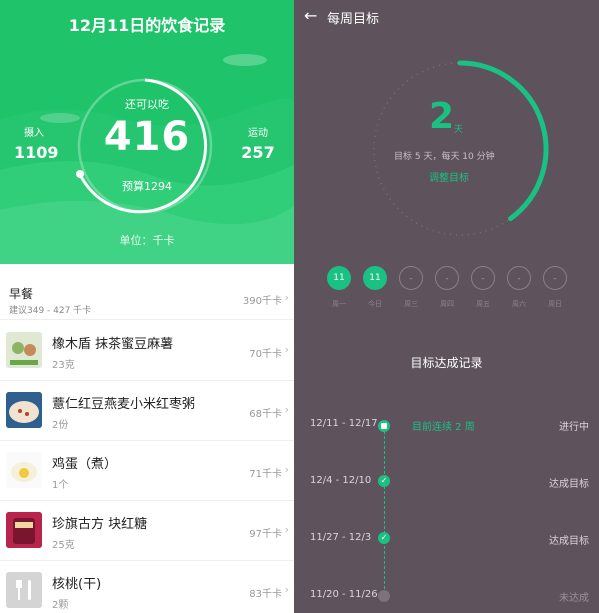 Image resolution: width=599 pixels, height=613 pixels. Describe the element at coordinates (384, 510) in the screenshot. I see `timeline-connector` at that location.